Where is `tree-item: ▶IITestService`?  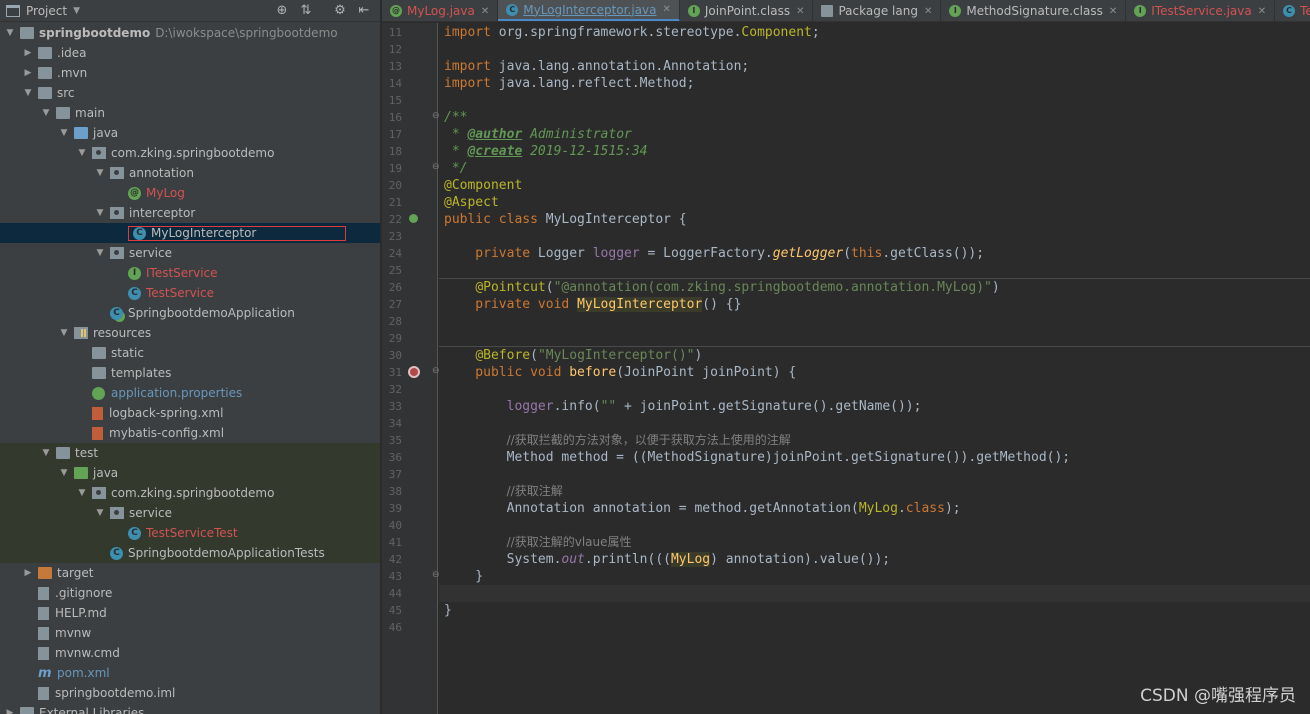 tree-item: ▶IITestService is located at coordinates (190, 273).